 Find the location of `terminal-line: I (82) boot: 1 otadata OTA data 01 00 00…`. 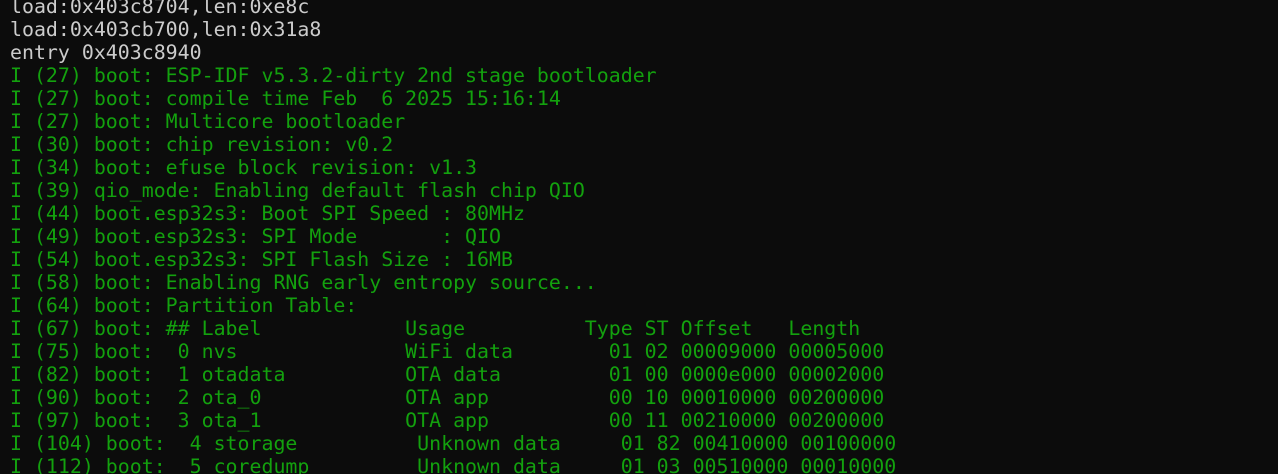

terminal-line: I (82) boot: 1 otadata OTA data 01 00 00… is located at coordinates (447, 374).